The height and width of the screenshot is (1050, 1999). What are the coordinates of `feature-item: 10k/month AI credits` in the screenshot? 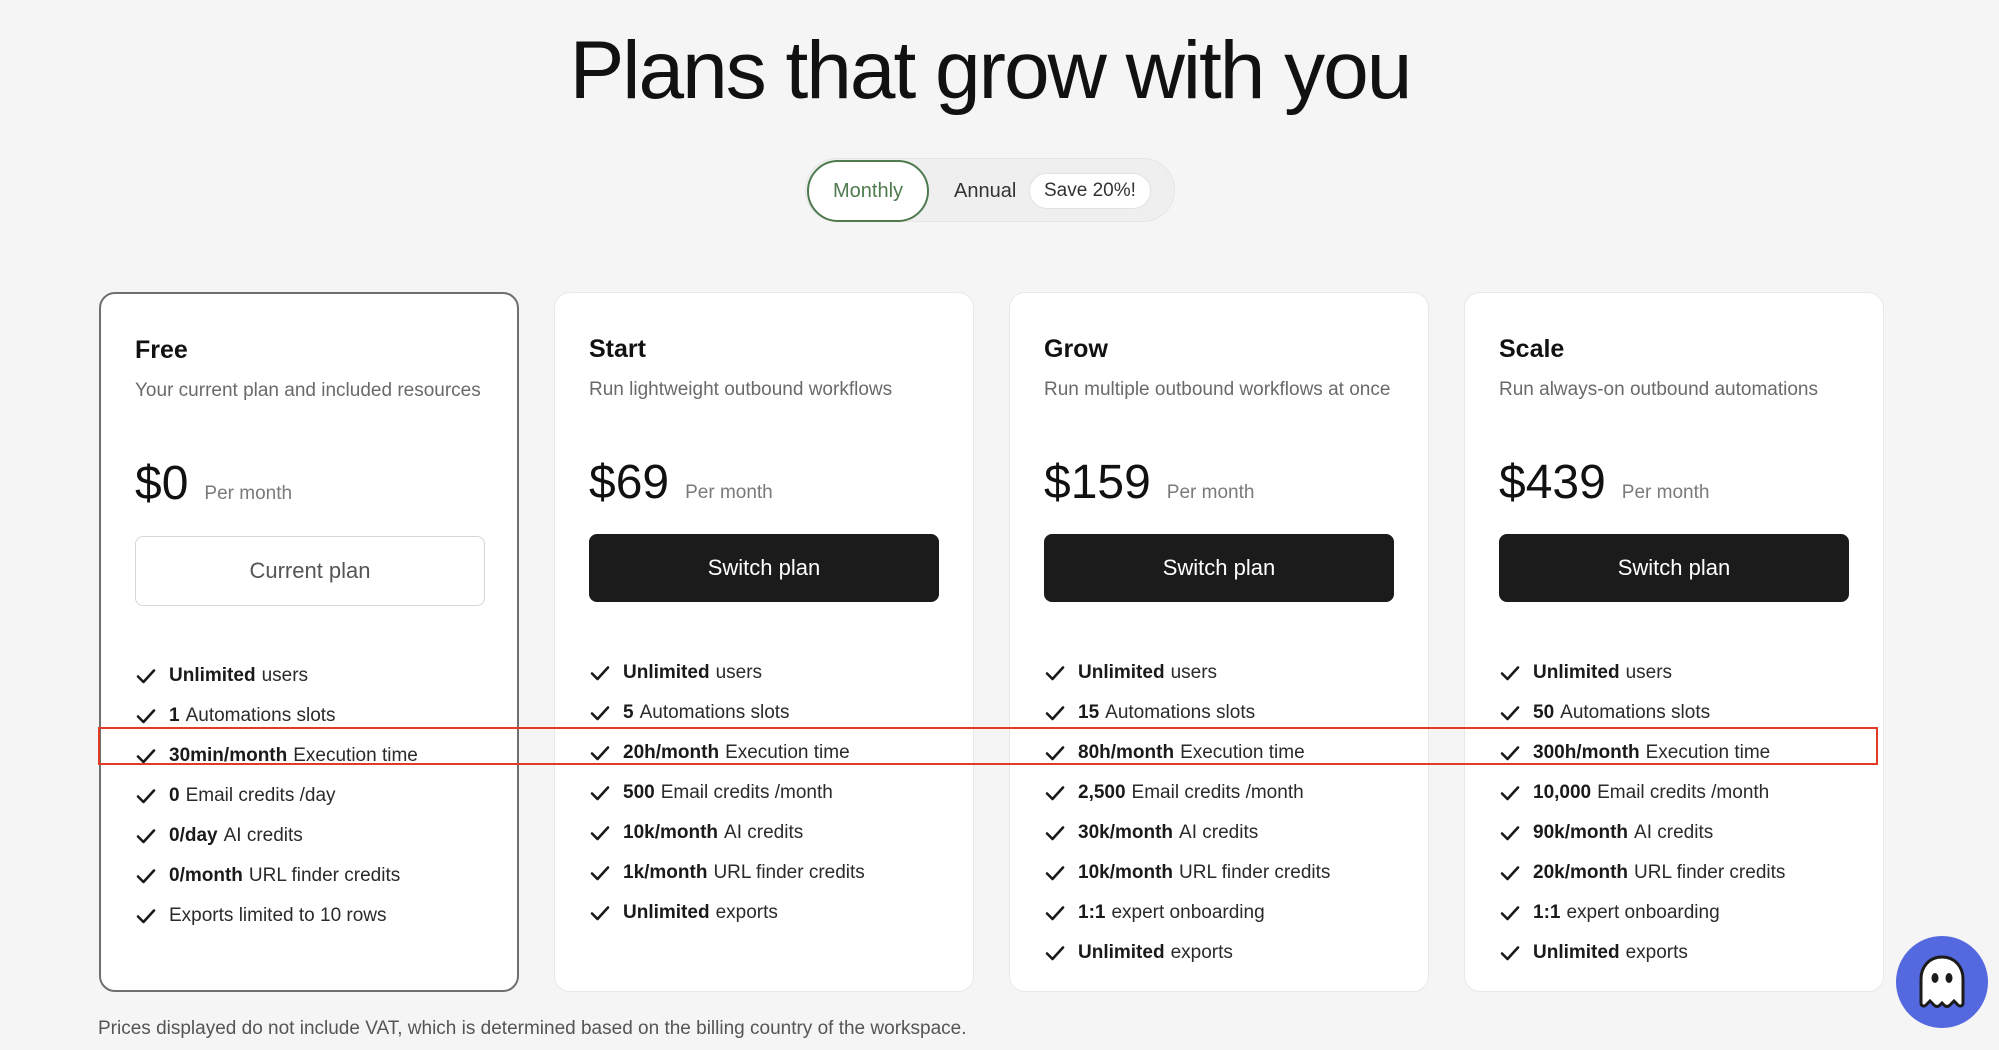 It's located at (727, 833).